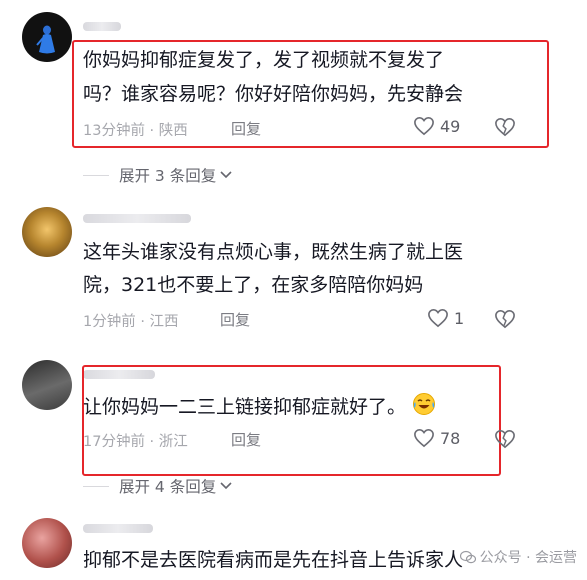 This screenshot has height=580, width=587. What do you see at coordinates (424, 404) in the screenshot?
I see `laugh-cry-emoji-icon` at bounding box center [424, 404].